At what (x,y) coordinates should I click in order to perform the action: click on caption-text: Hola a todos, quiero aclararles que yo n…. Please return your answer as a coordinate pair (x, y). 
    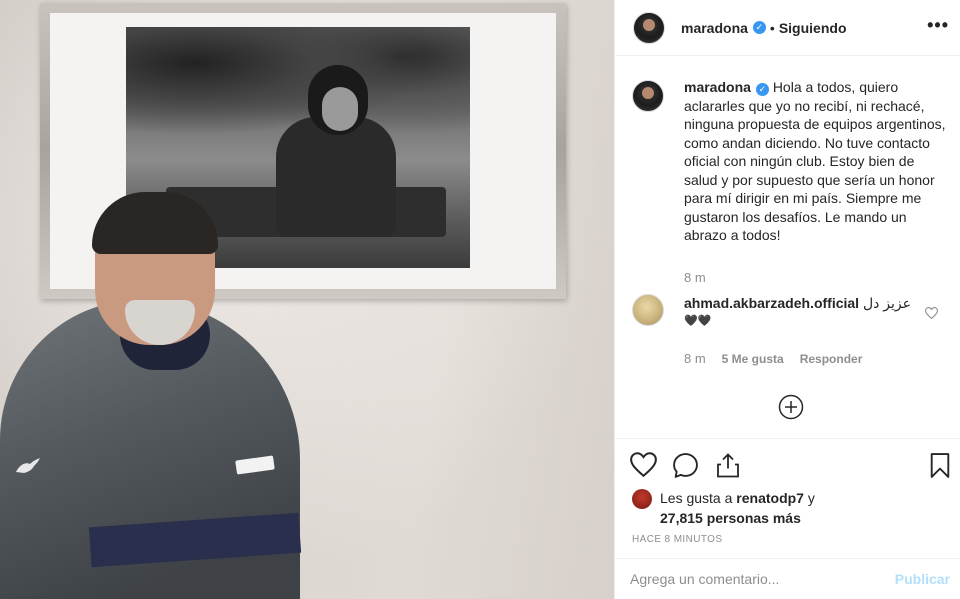
    Looking at the image, I should click on (815, 161).